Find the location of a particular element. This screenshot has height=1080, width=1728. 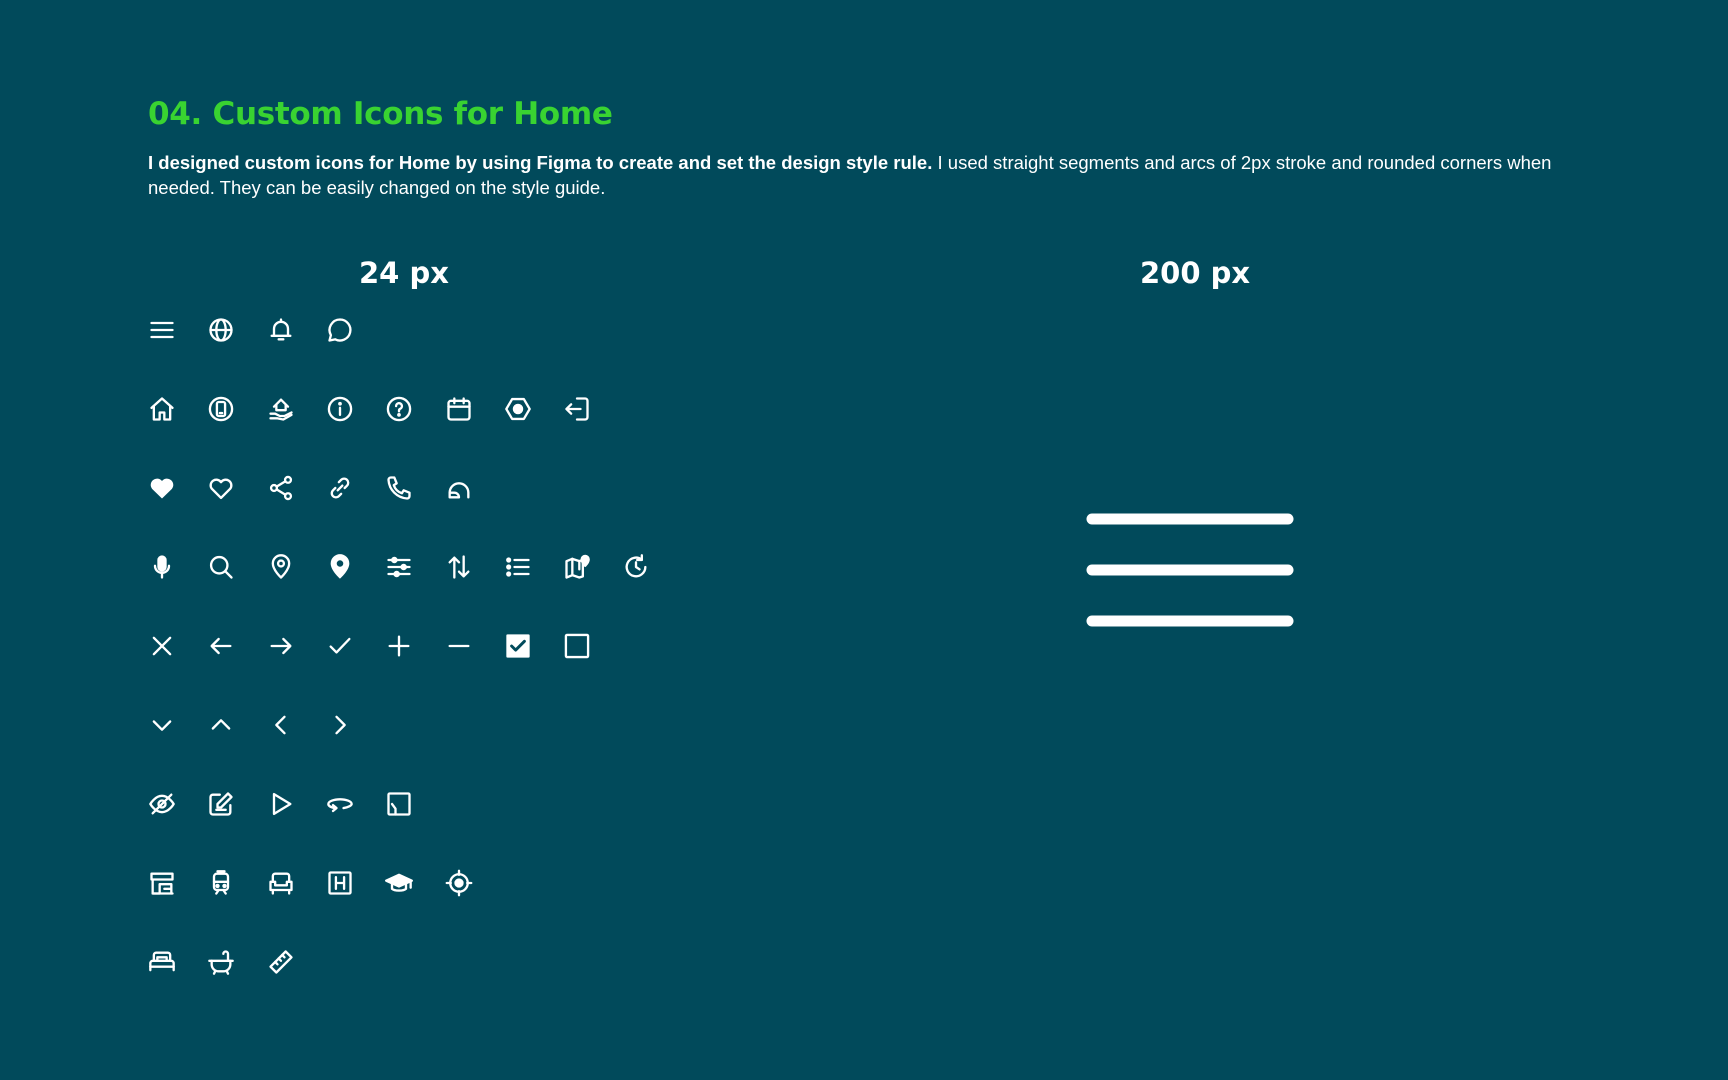

globe-icon is located at coordinates (221, 330).